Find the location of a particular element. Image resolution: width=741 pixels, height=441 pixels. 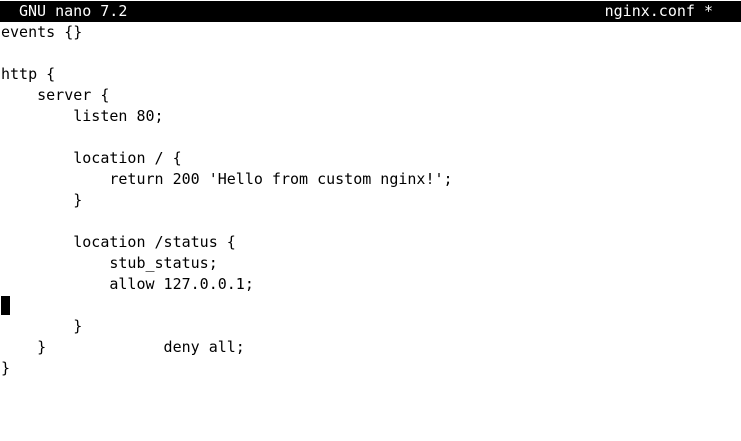

editor-line: return 200 'Hello from custom nginx!'; is located at coordinates (371, 179).